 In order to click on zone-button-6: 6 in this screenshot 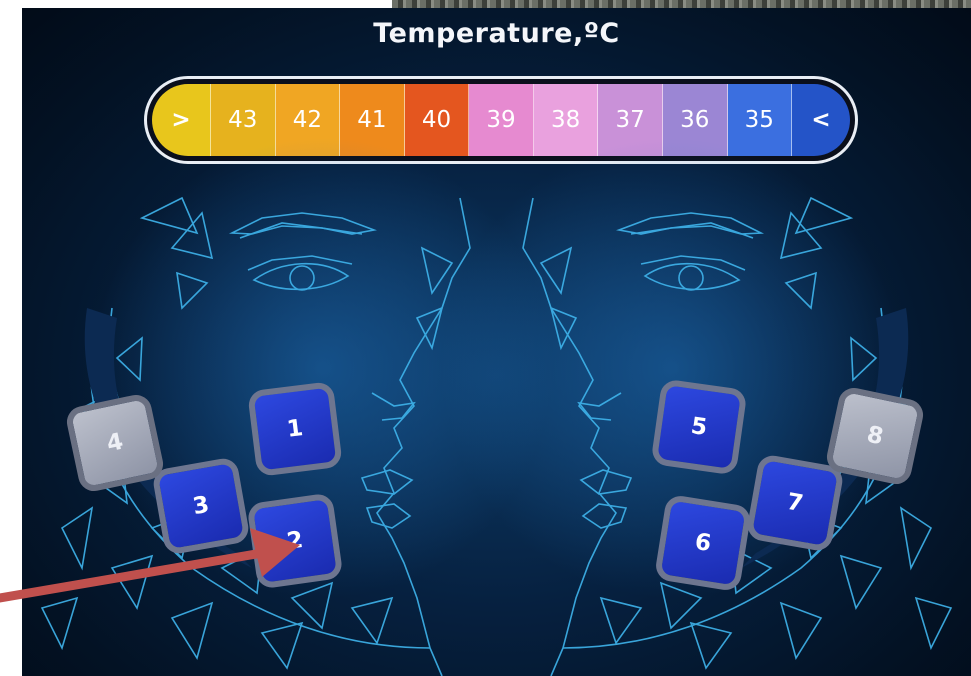, I will do `click(703, 543)`.